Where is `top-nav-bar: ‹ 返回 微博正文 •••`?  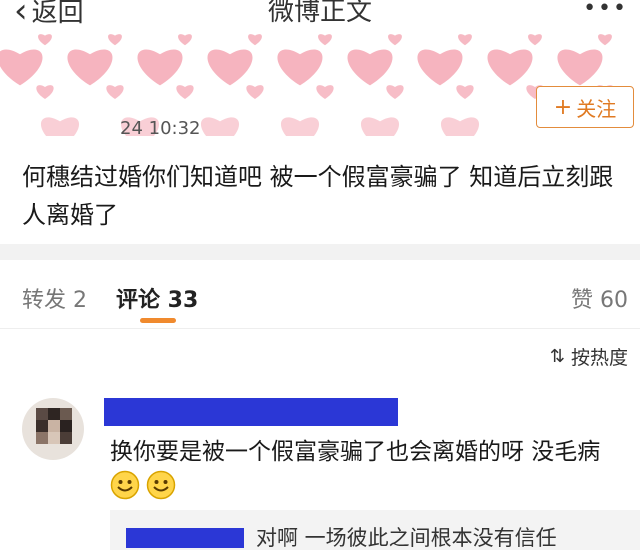
top-nav-bar: ‹ 返回 微博正文 ••• is located at coordinates (320, 14).